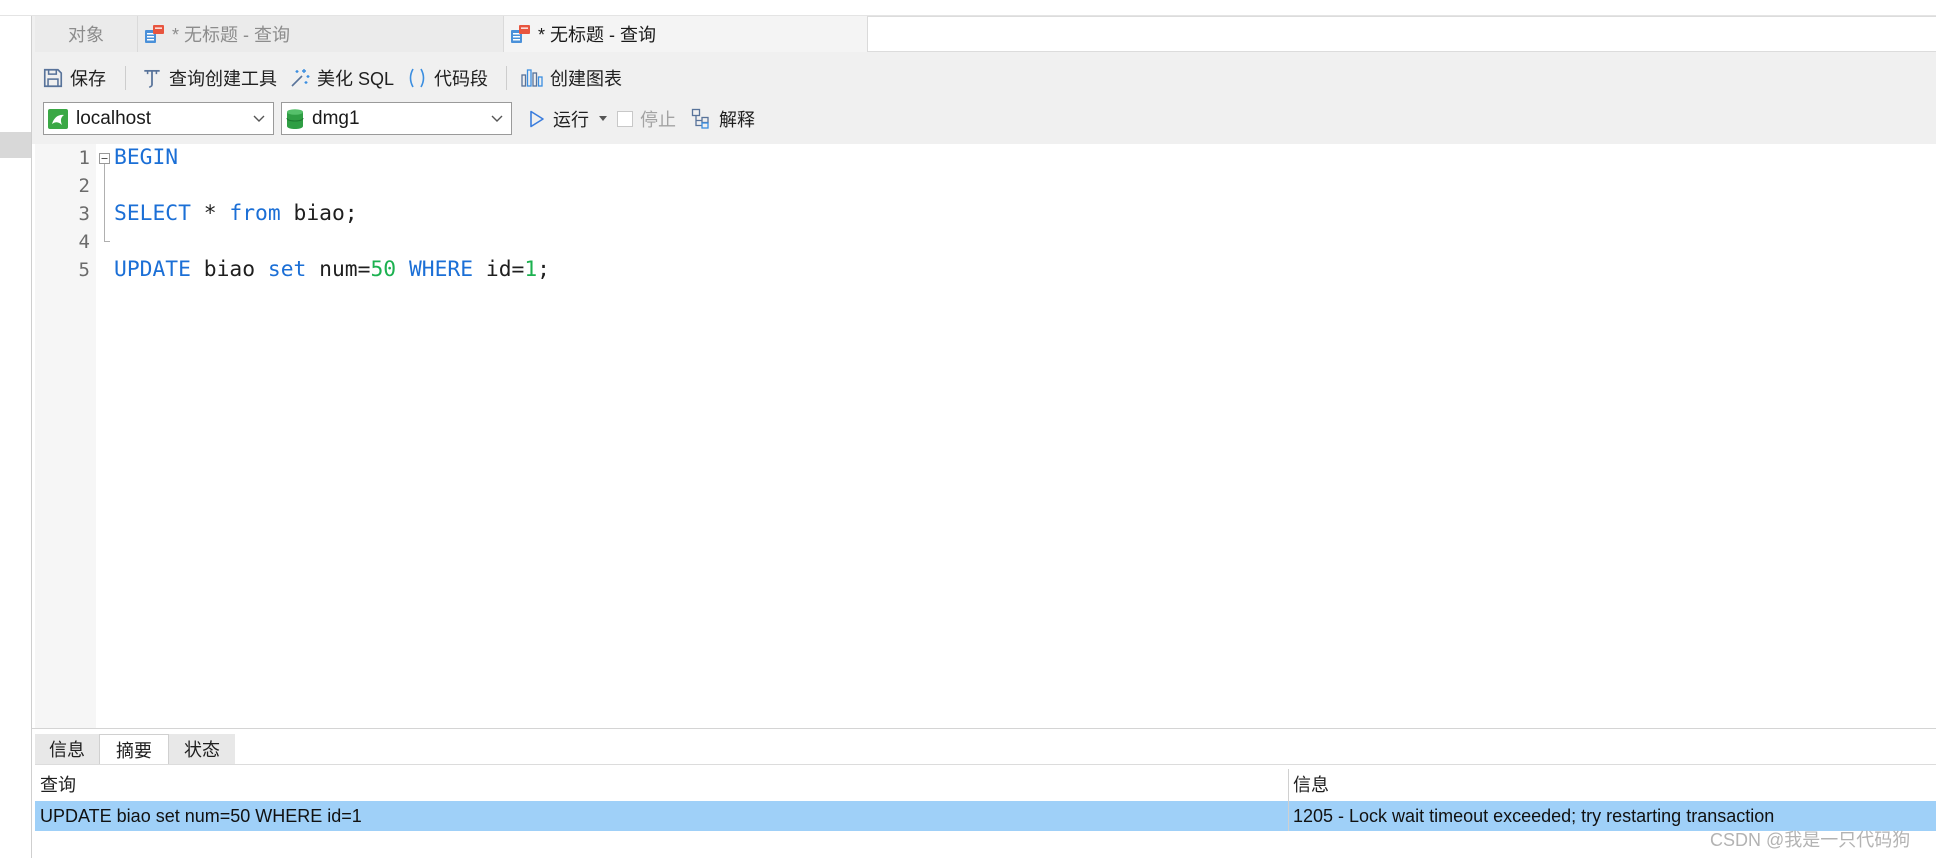 This screenshot has width=1936, height=858. I want to click on tab-objects: 对象, so click(86, 34).